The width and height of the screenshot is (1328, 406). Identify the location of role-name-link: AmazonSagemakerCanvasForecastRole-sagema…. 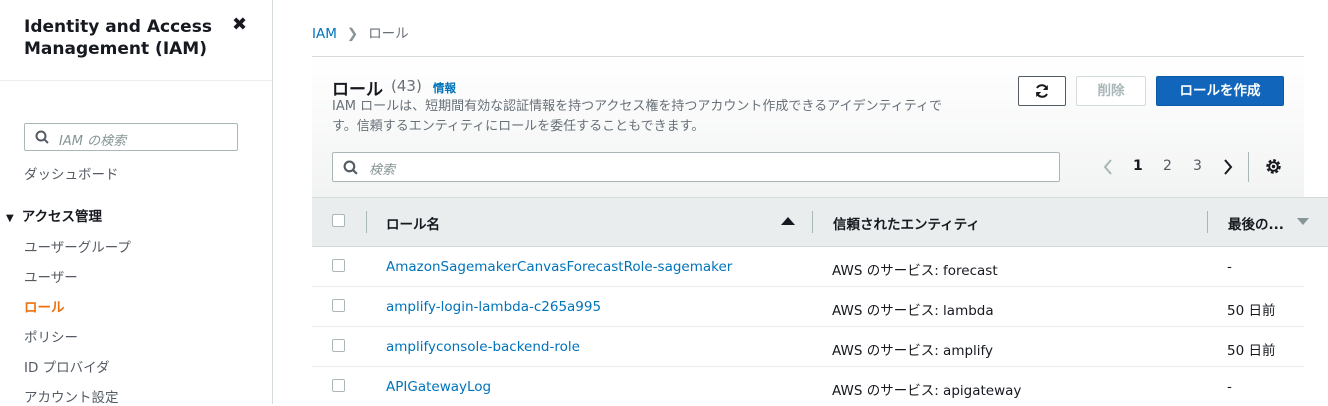
(559, 267).